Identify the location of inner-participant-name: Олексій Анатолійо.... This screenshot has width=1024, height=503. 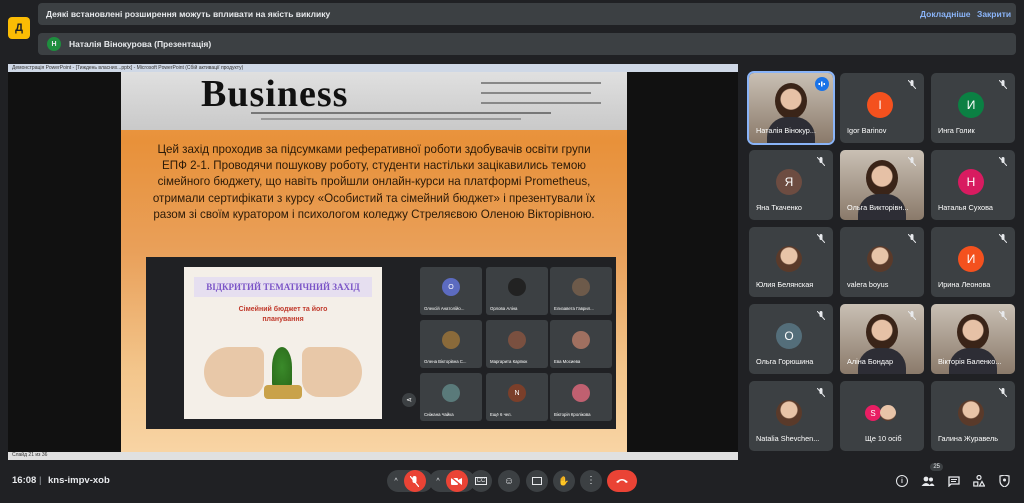
(444, 308).